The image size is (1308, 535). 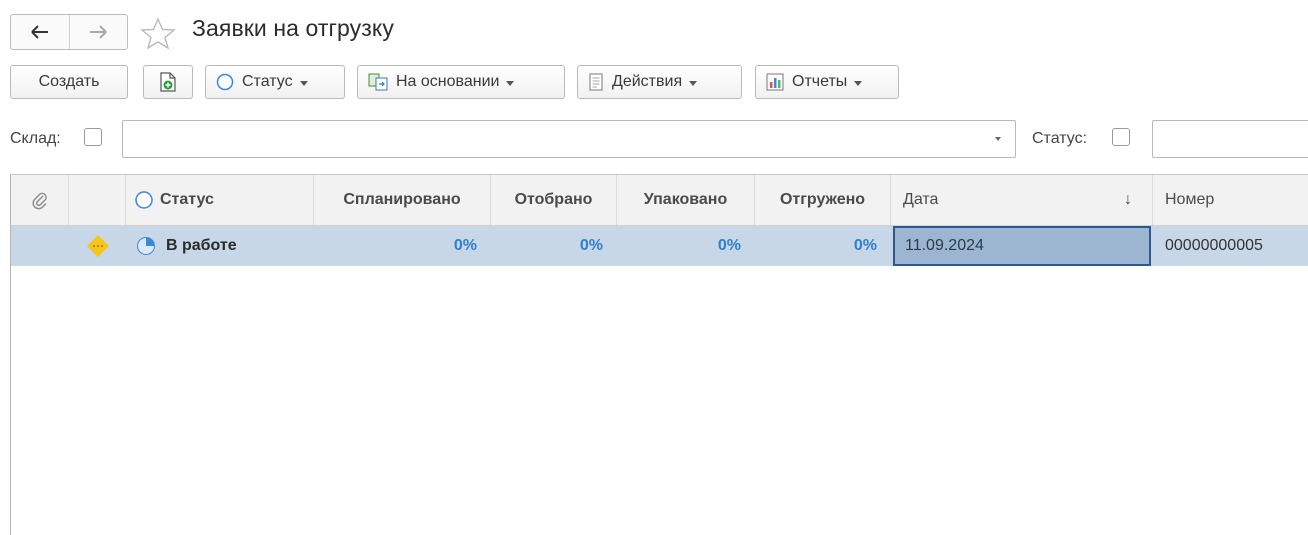 What do you see at coordinates (647, 81) in the screenshot?
I see `actions-label: Действия` at bounding box center [647, 81].